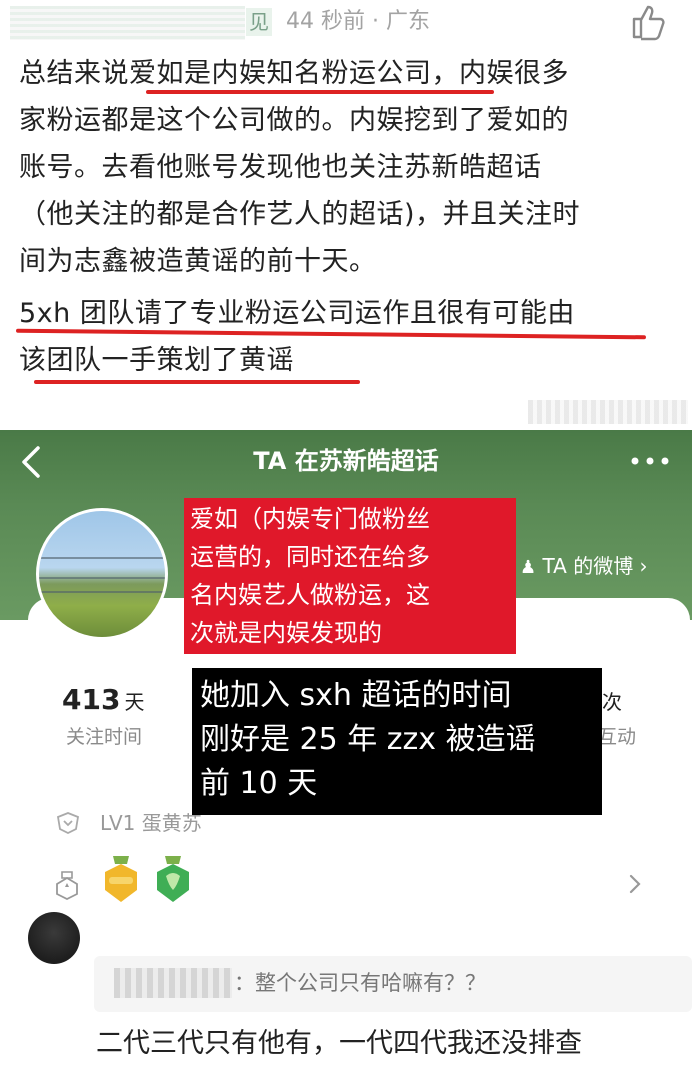 The image size is (692, 1080). I want to click on gold-medal-icon, so click(121, 880).